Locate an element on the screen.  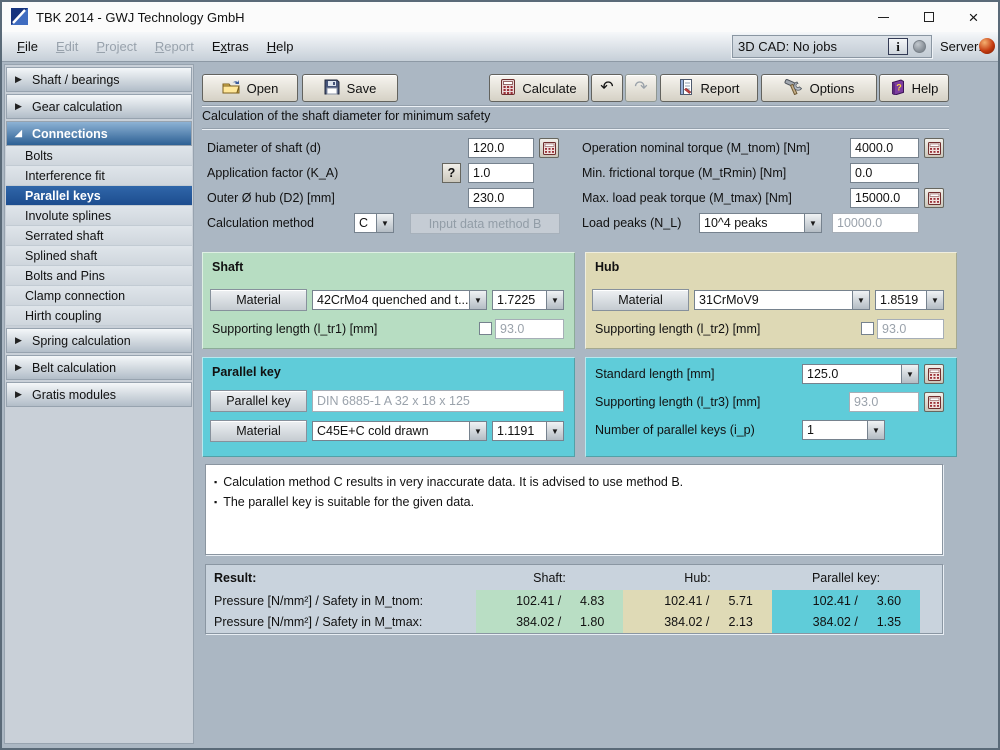
standard-length-calc-button is located at coordinates (934, 374).